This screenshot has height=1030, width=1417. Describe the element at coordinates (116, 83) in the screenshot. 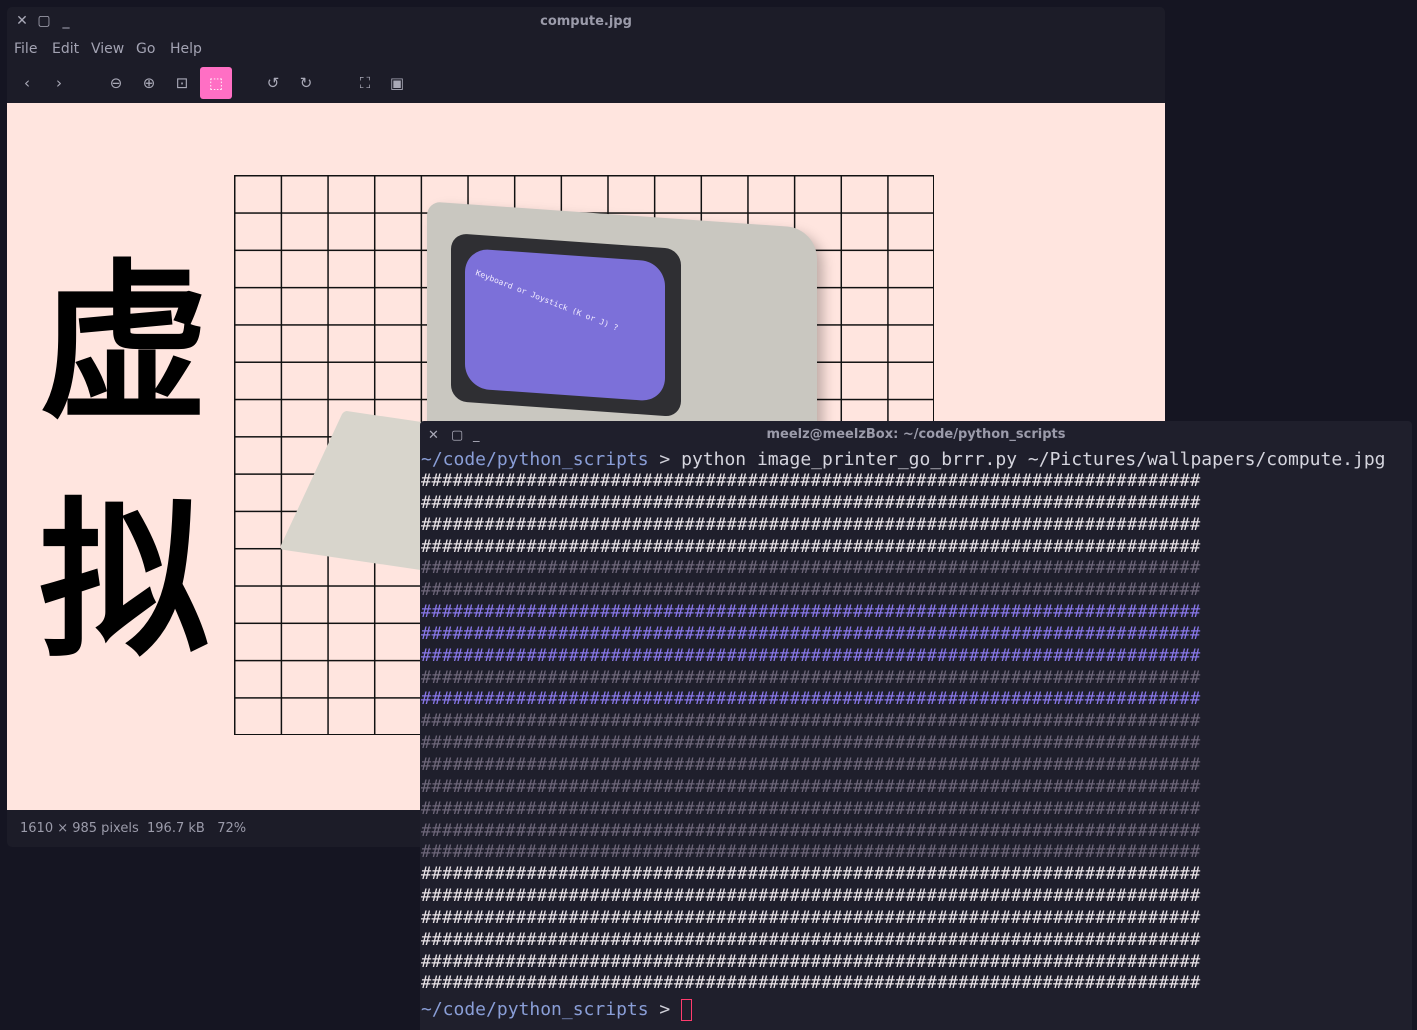

I see `zoom-out-icon: ⊖` at that location.